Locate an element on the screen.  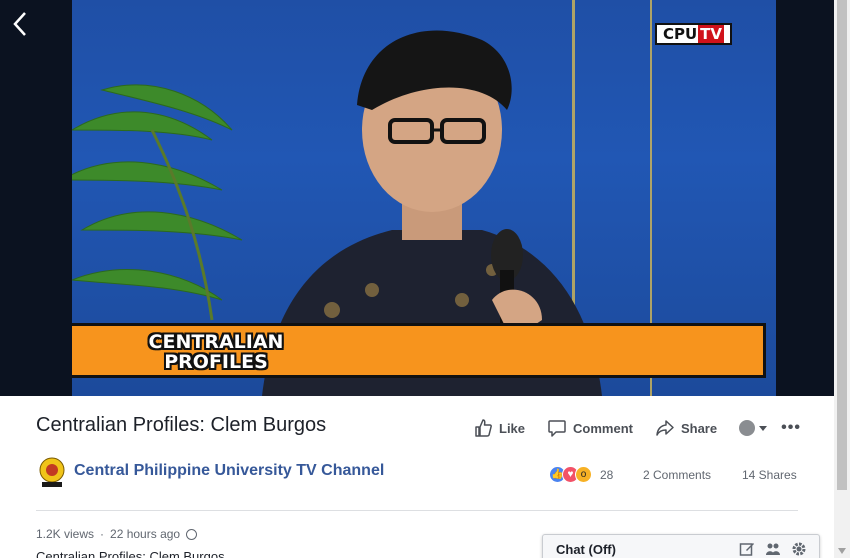
like-label: Like is located at coordinates (512, 428).